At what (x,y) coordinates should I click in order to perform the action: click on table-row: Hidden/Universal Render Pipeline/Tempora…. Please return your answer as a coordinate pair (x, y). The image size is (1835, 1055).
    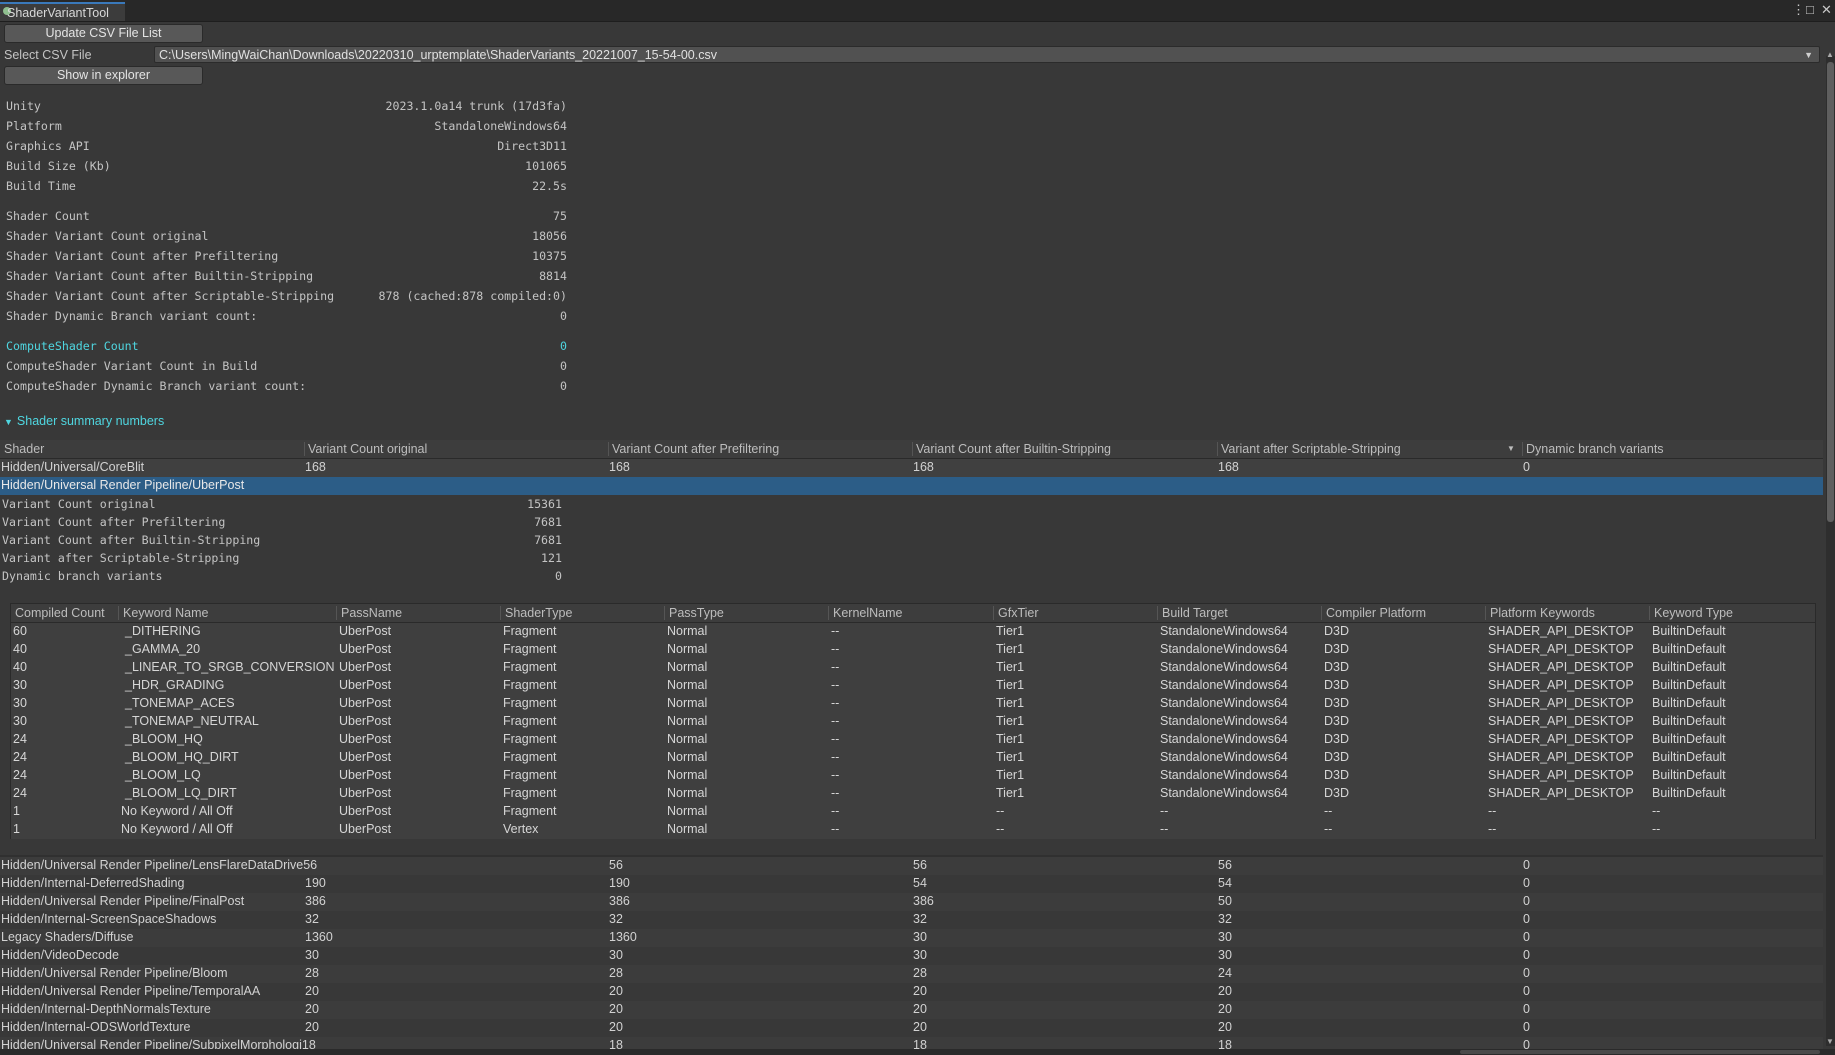
    Looking at the image, I should click on (911, 992).